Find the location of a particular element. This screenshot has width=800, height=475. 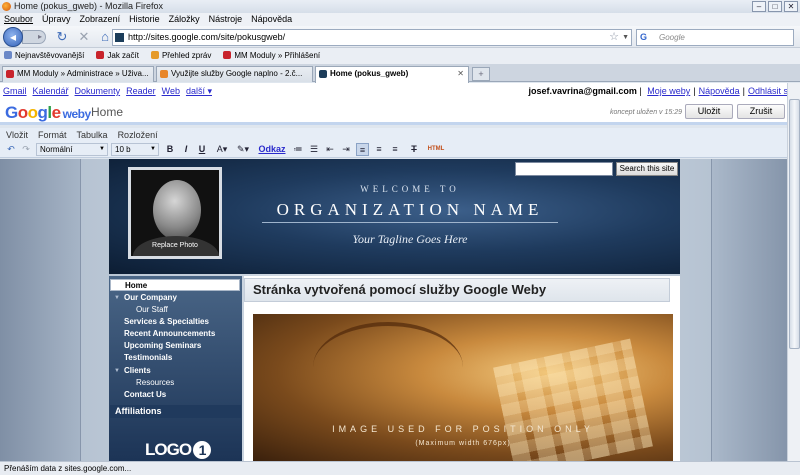

firefox-icon is located at coordinates (6, 6).